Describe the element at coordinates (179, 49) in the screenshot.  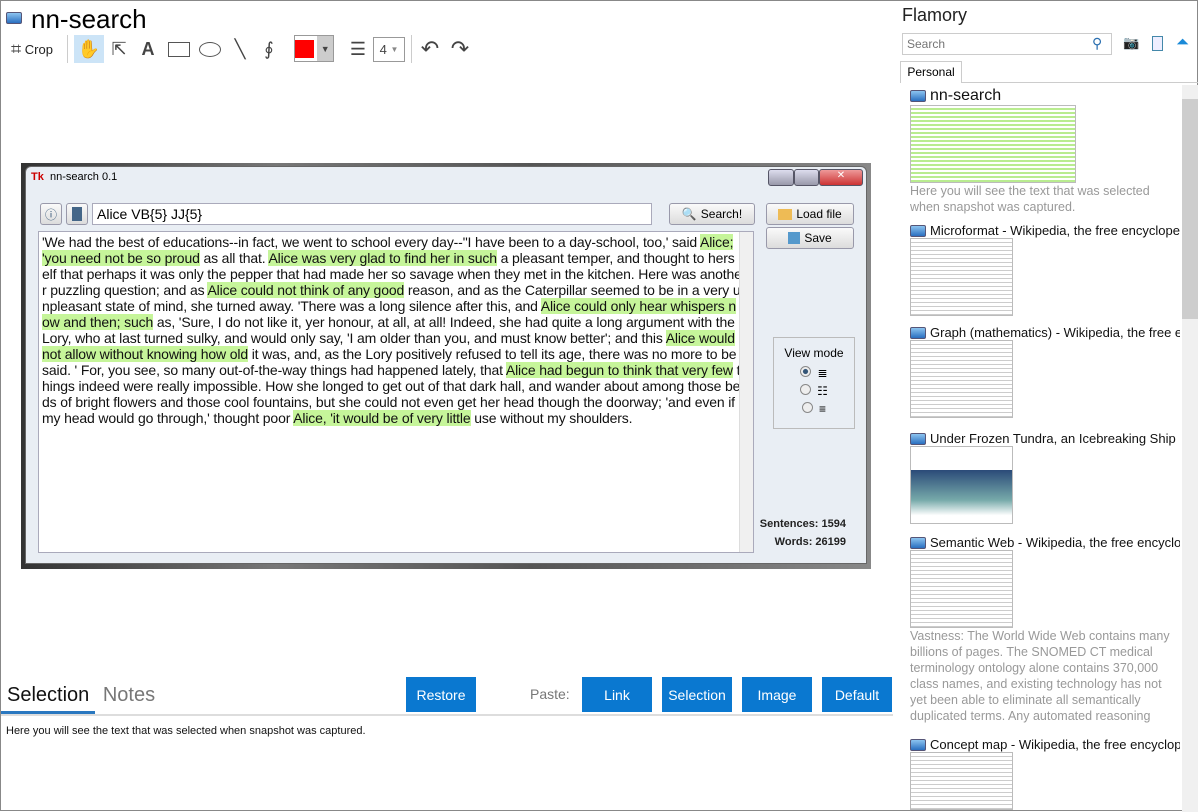
I see `rectangle-tool` at that location.